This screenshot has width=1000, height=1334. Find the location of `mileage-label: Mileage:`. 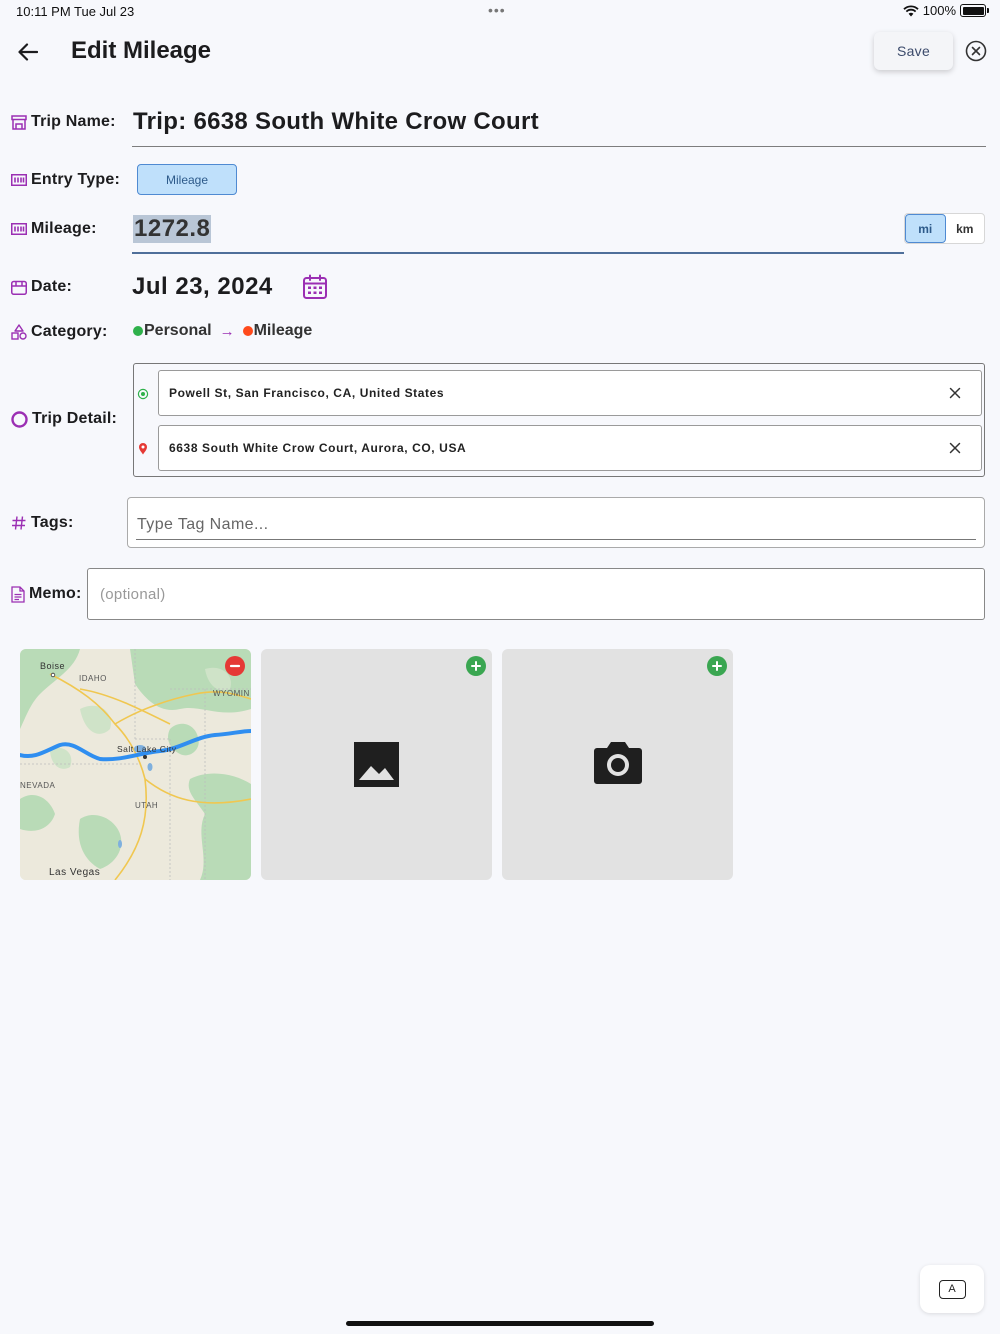

mileage-label: Mileage: is located at coordinates (64, 228).